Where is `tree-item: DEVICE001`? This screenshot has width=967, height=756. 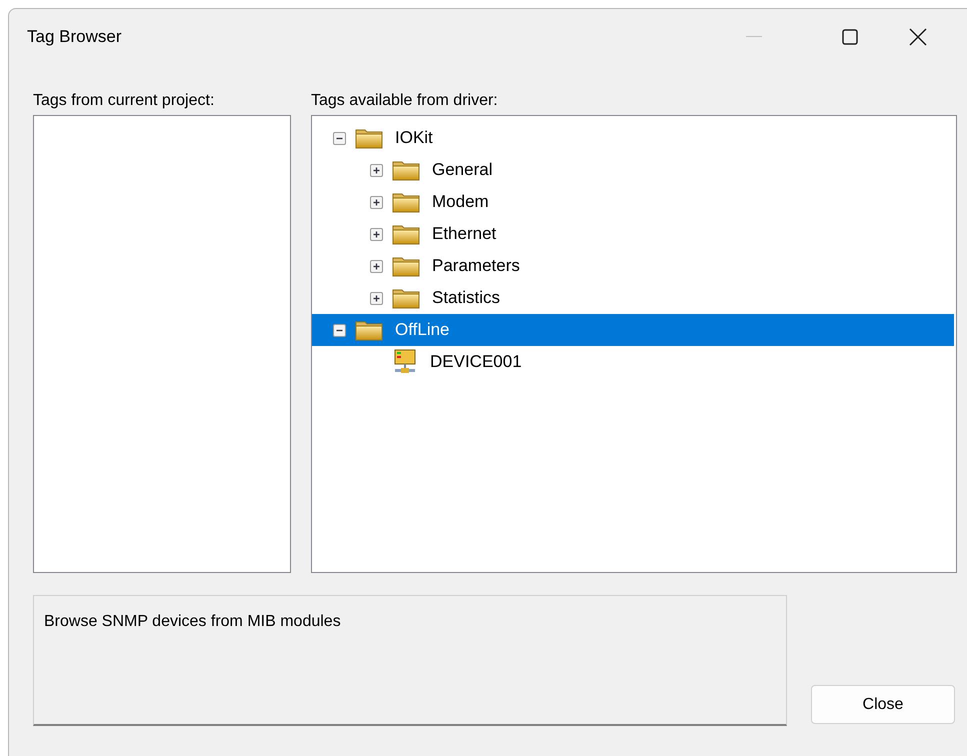 tree-item: DEVICE001 is located at coordinates (633, 362).